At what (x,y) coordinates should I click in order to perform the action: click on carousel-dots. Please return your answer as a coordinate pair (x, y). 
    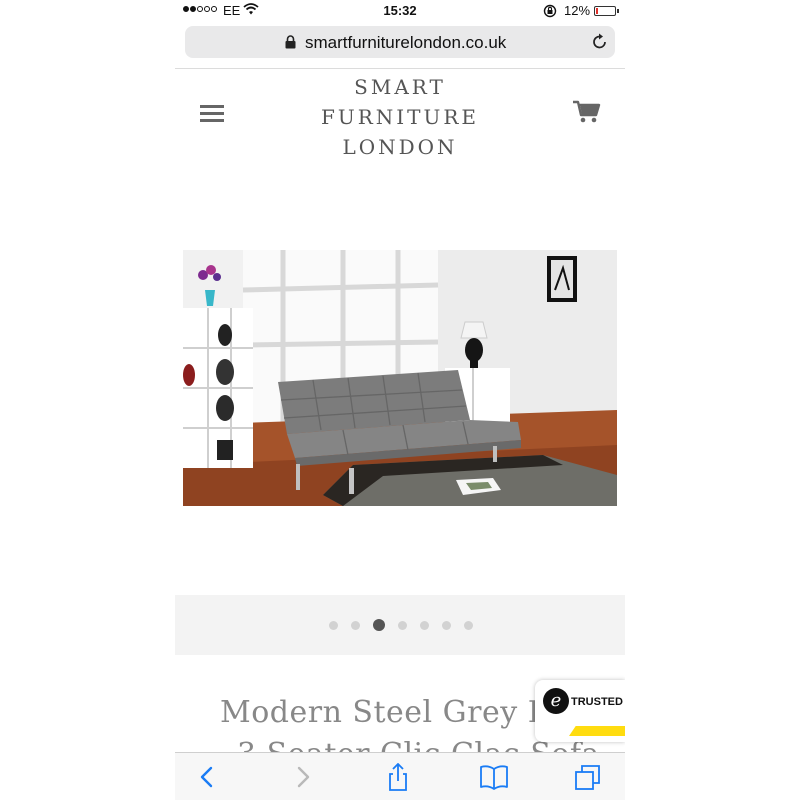
    Looking at the image, I should click on (401, 625).